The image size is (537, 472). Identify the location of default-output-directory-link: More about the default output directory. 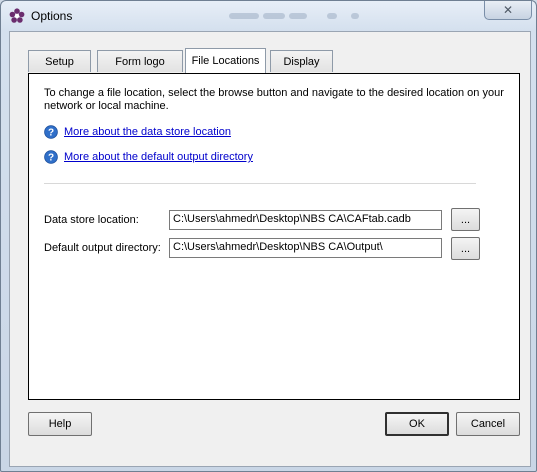
(158, 157).